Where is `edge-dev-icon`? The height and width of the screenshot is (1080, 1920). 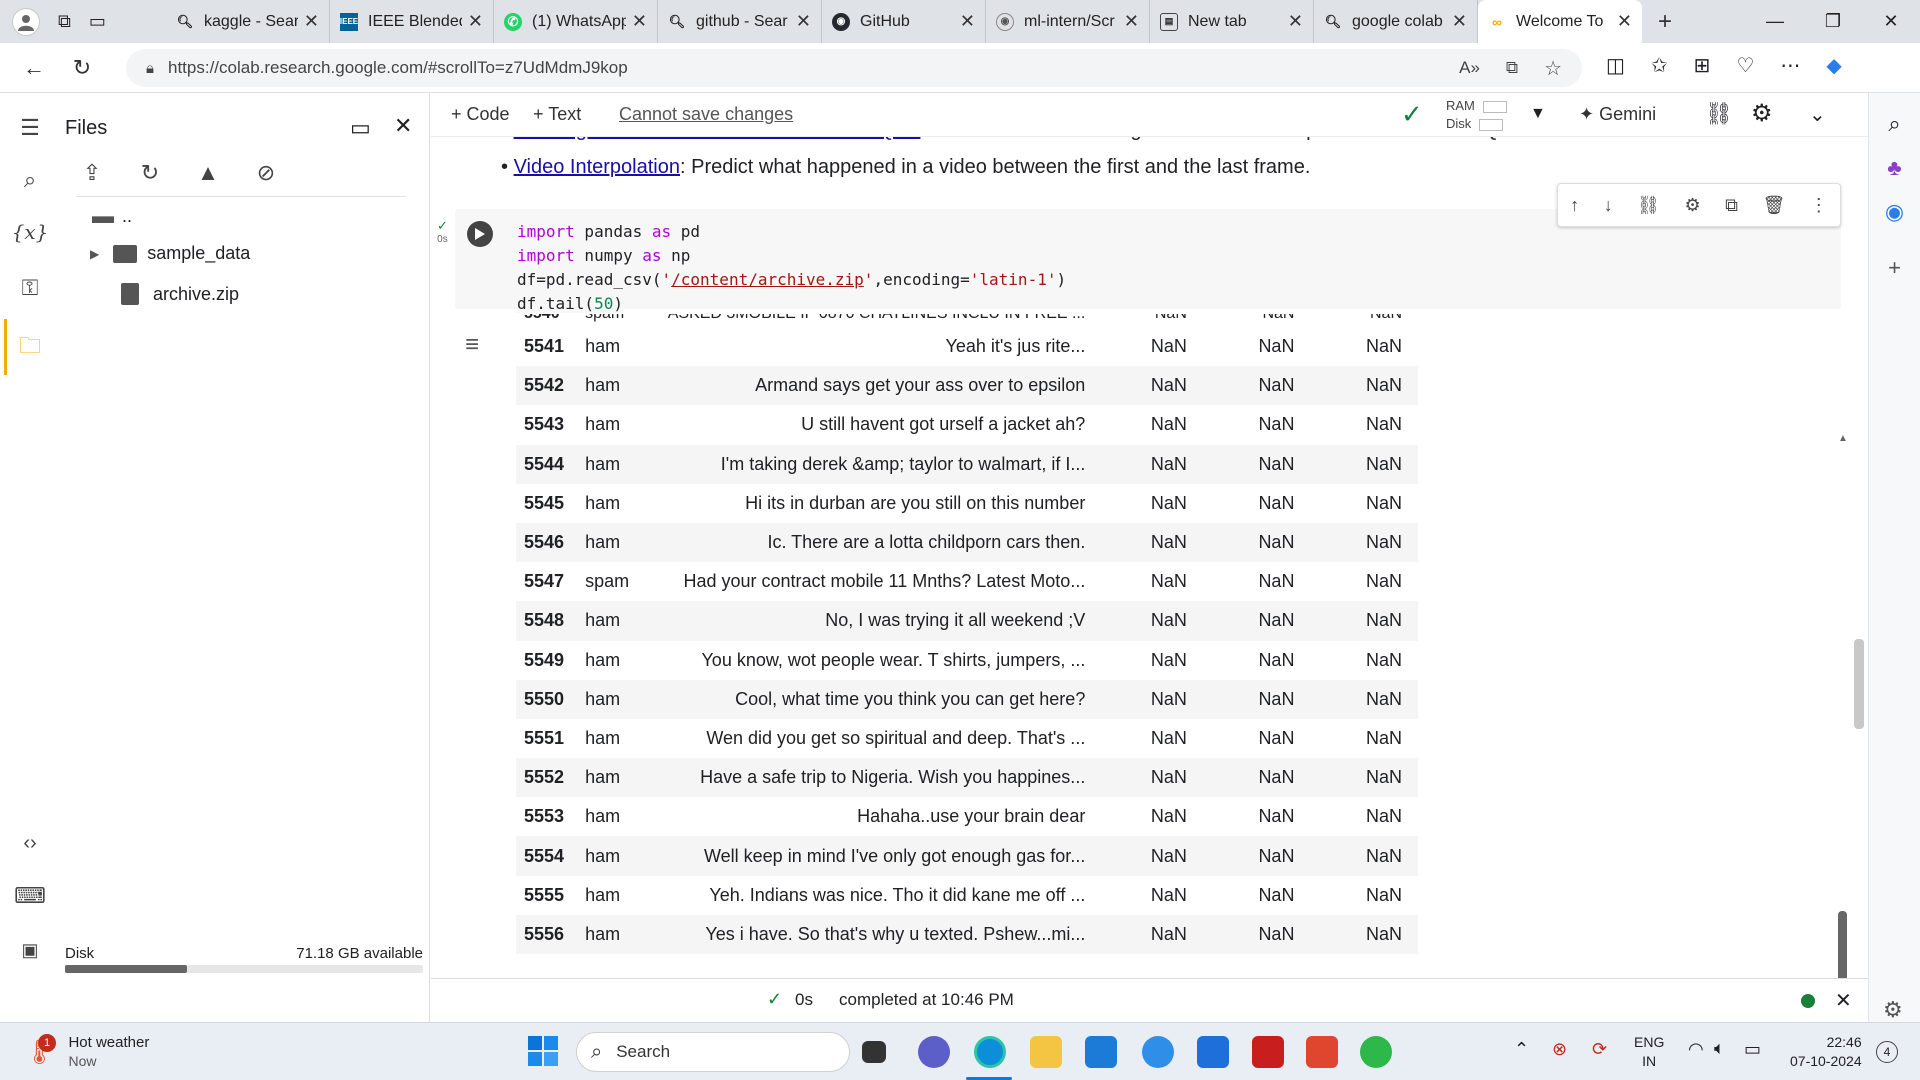
edge-dev-icon is located at coordinates (1376, 1052).